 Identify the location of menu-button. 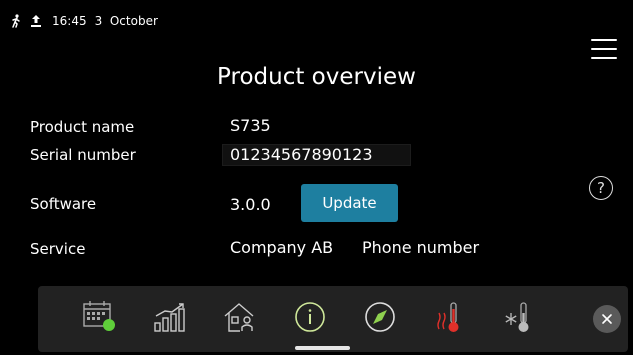
(604, 49).